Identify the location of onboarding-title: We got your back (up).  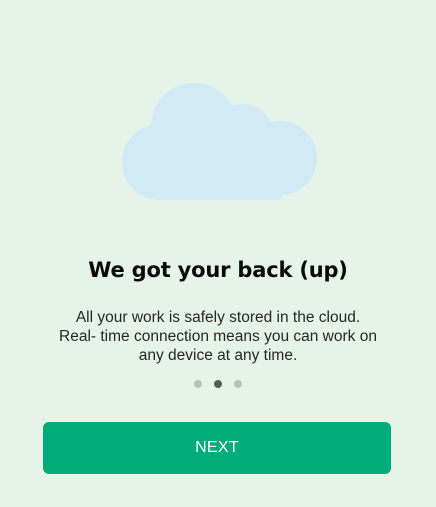
(218, 270).